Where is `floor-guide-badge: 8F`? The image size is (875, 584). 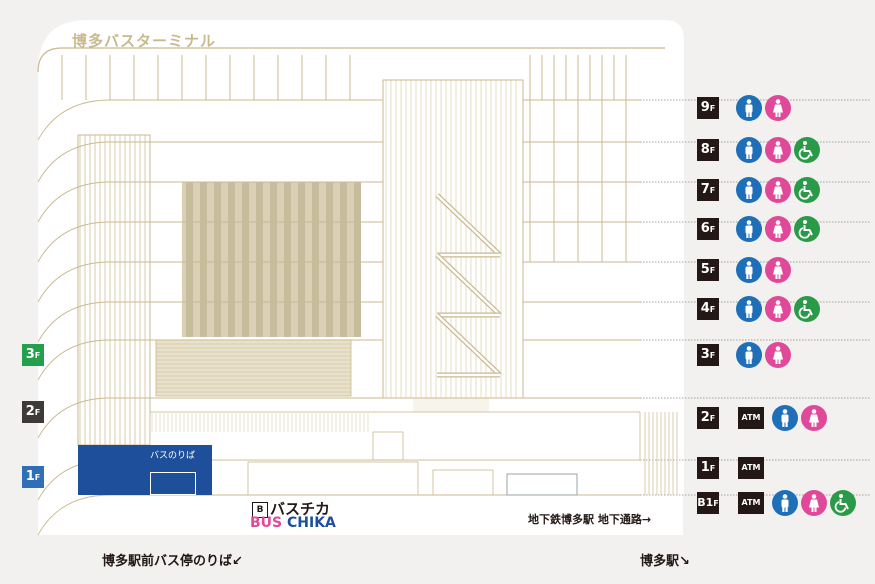
floor-guide-badge: 8F is located at coordinates (708, 150).